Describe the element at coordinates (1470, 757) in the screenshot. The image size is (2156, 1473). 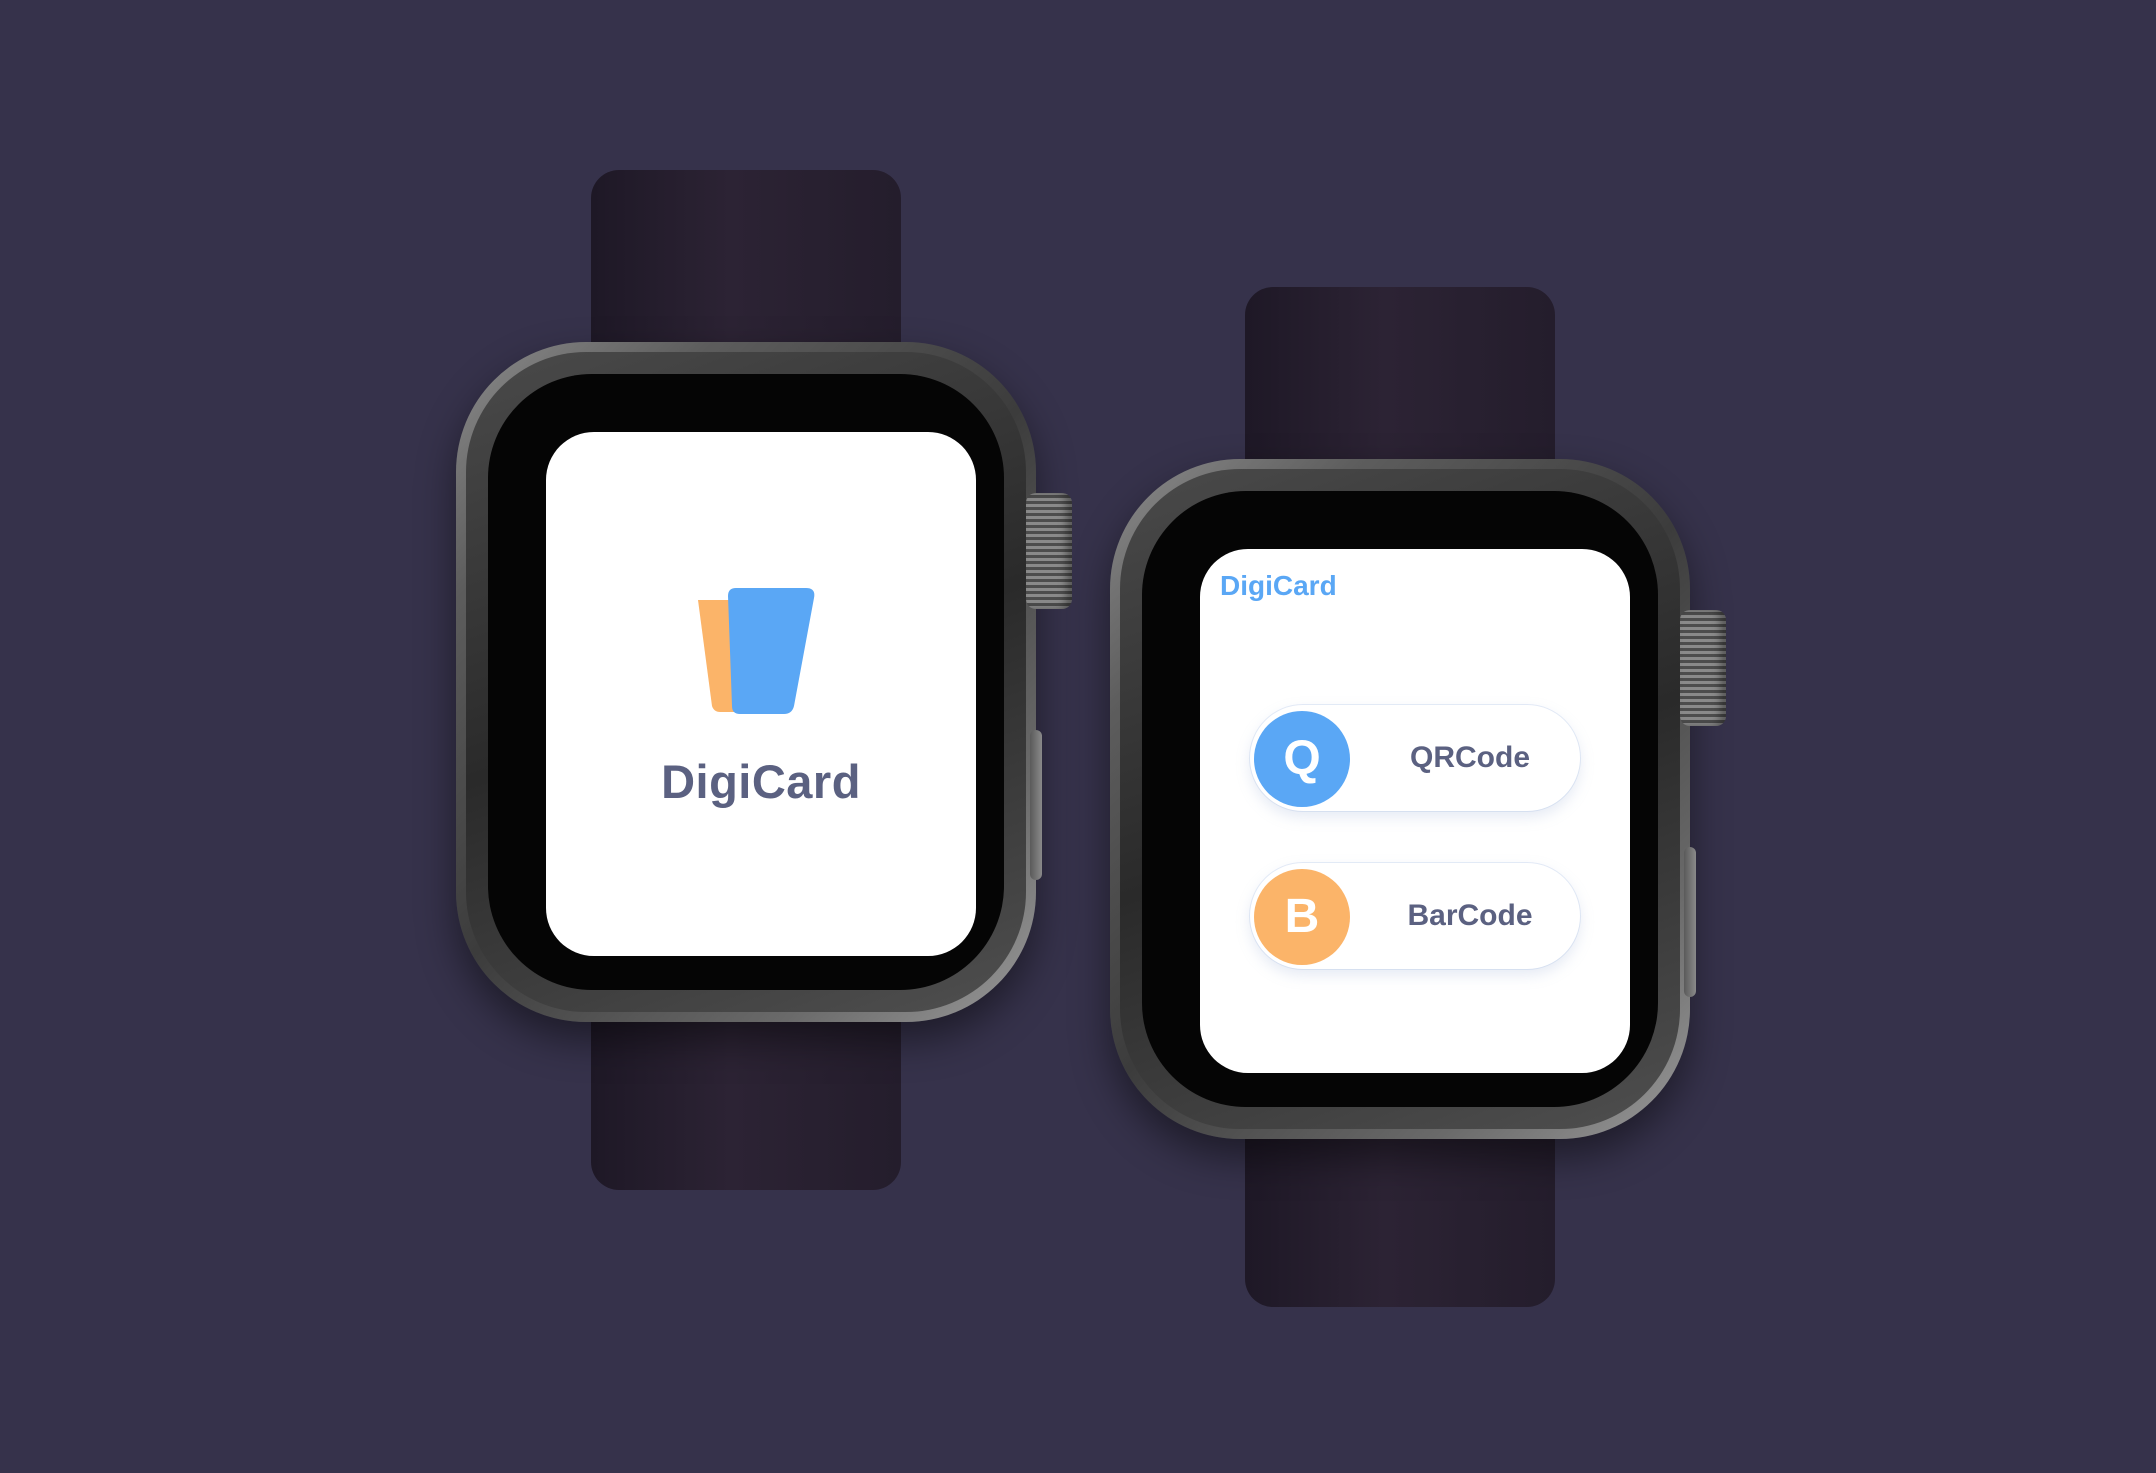
I see `qrcode-label: QRCode` at that location.